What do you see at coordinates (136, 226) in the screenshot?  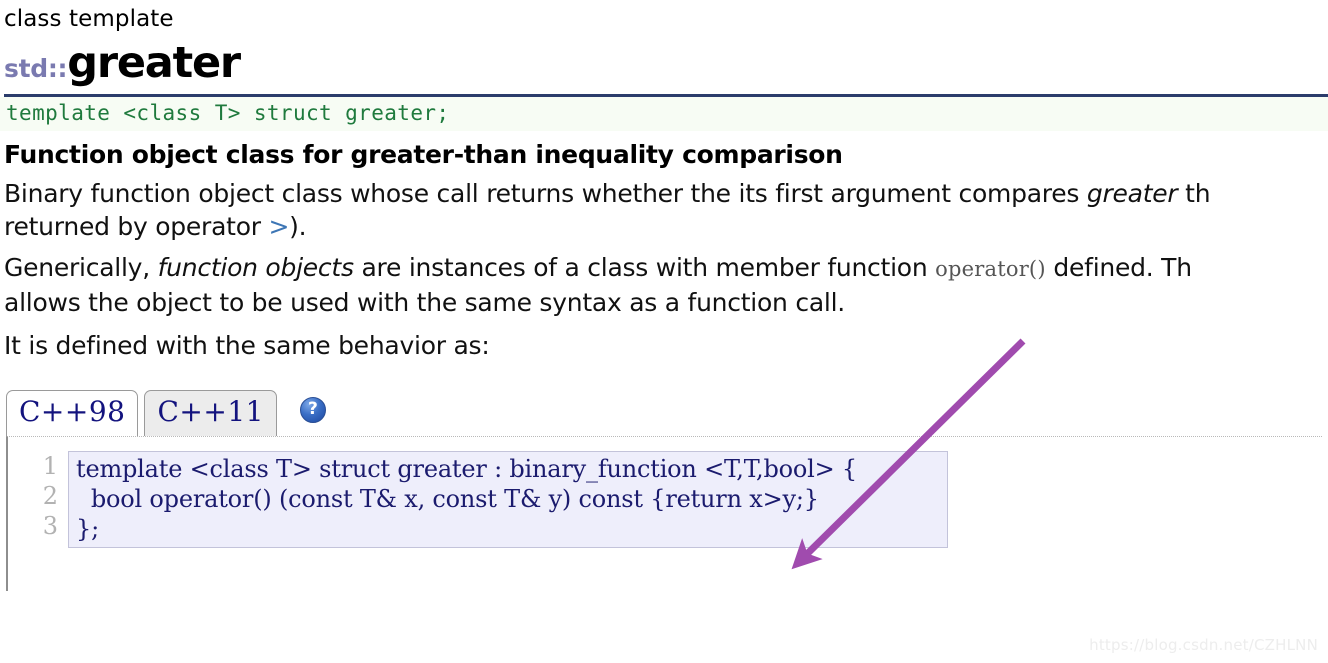 I see `desc1-line2-text-a: returned by operator` at bounding box center [136, 226].